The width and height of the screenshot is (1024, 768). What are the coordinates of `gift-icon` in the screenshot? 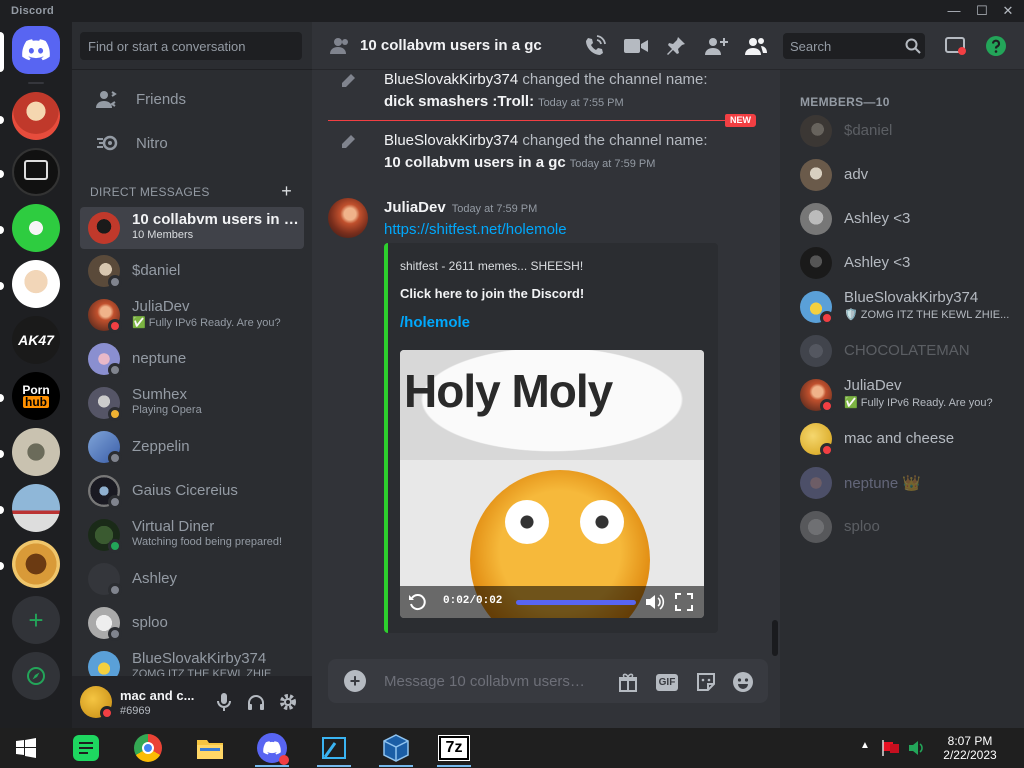 It's located at (628, 682).